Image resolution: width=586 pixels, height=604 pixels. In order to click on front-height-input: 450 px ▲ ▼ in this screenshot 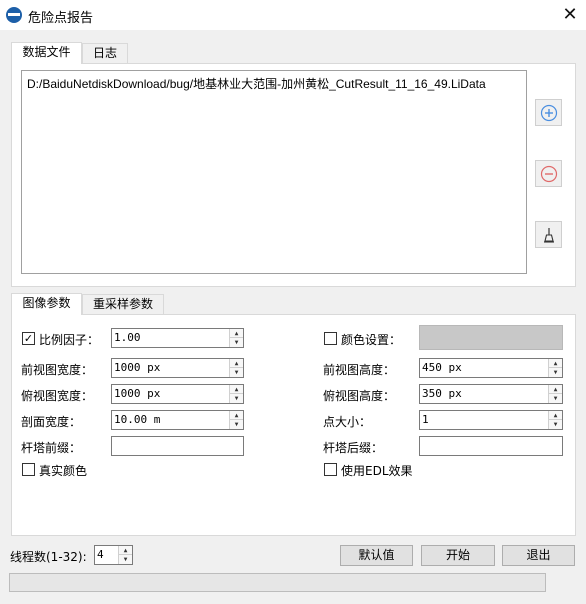, I will do `click(491, 368)`.